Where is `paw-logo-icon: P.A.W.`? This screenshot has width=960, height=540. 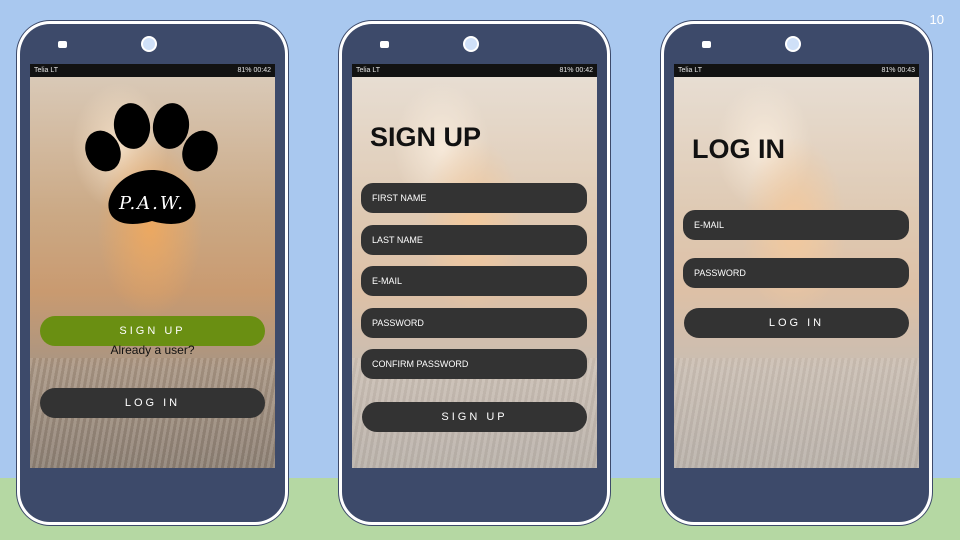 paw-logo-icon: P.A.W. is located at coordinates (151, 163).